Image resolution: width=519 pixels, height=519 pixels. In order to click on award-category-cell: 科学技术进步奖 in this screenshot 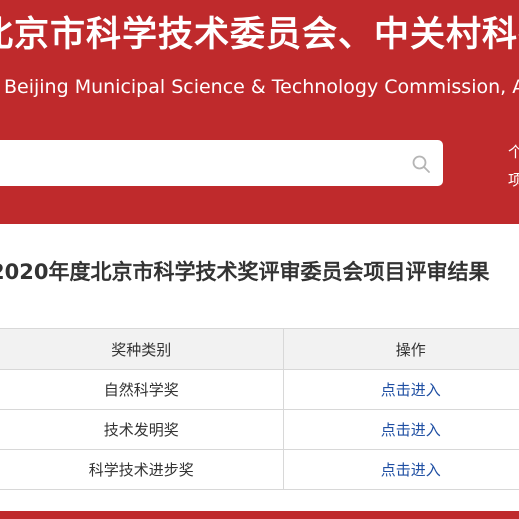, I will do `click(142, 469)`.